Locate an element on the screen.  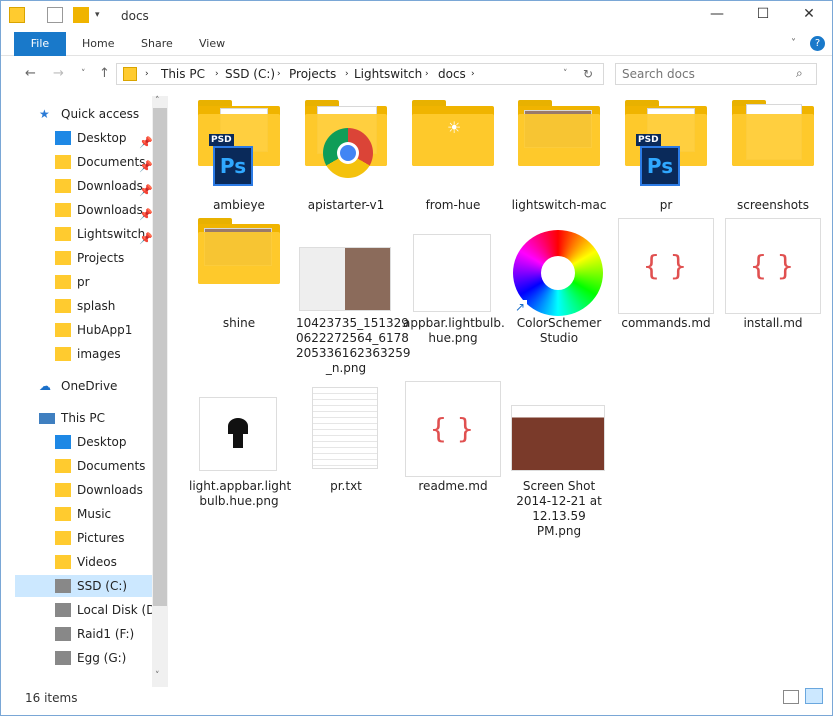
file-name: screenshots is located at coordinates (773, 205).